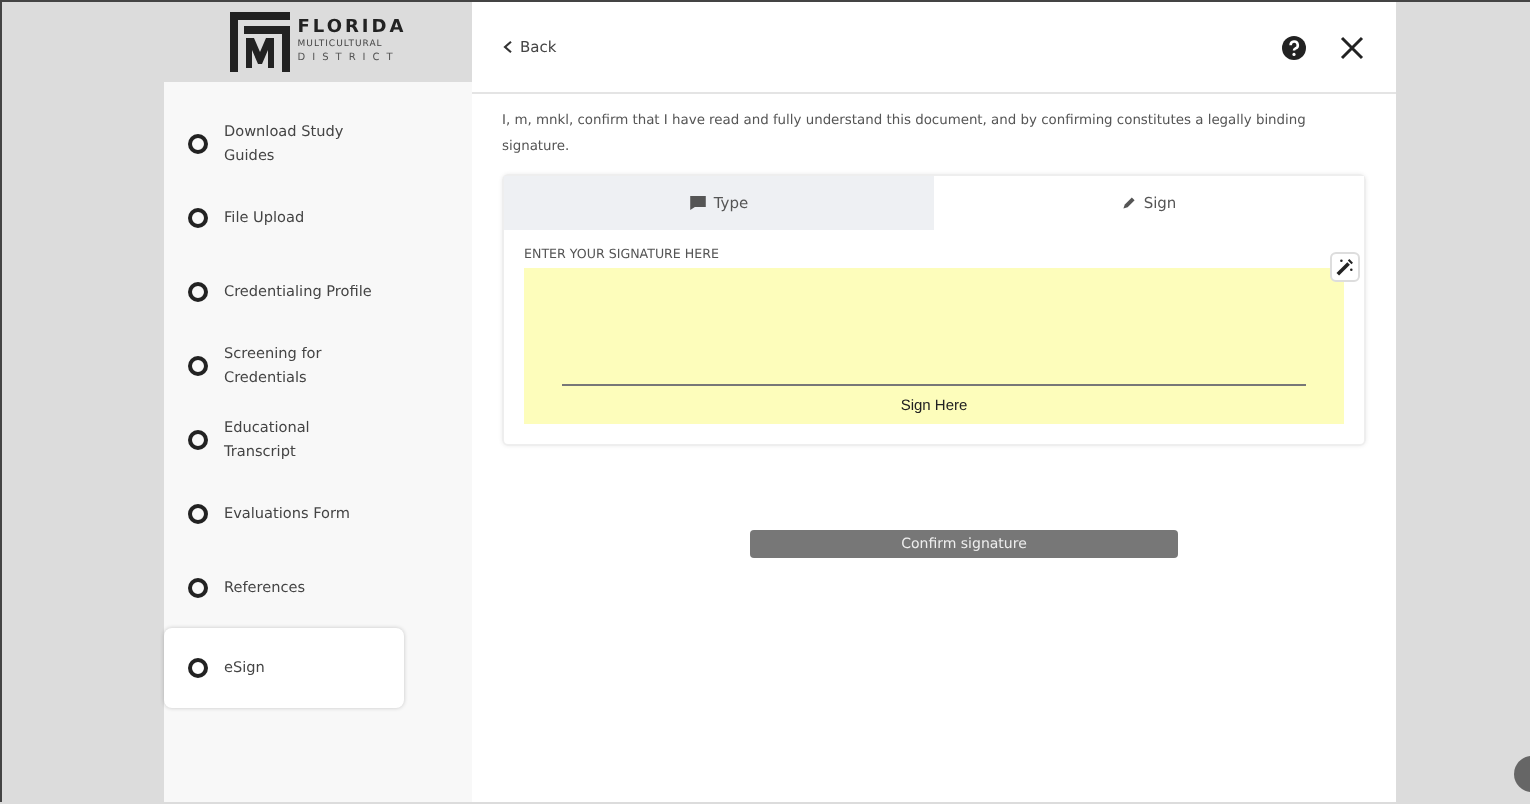 This screenshot has width=1530, height=804. I want to click on wand-icon, so click(1345, 266).